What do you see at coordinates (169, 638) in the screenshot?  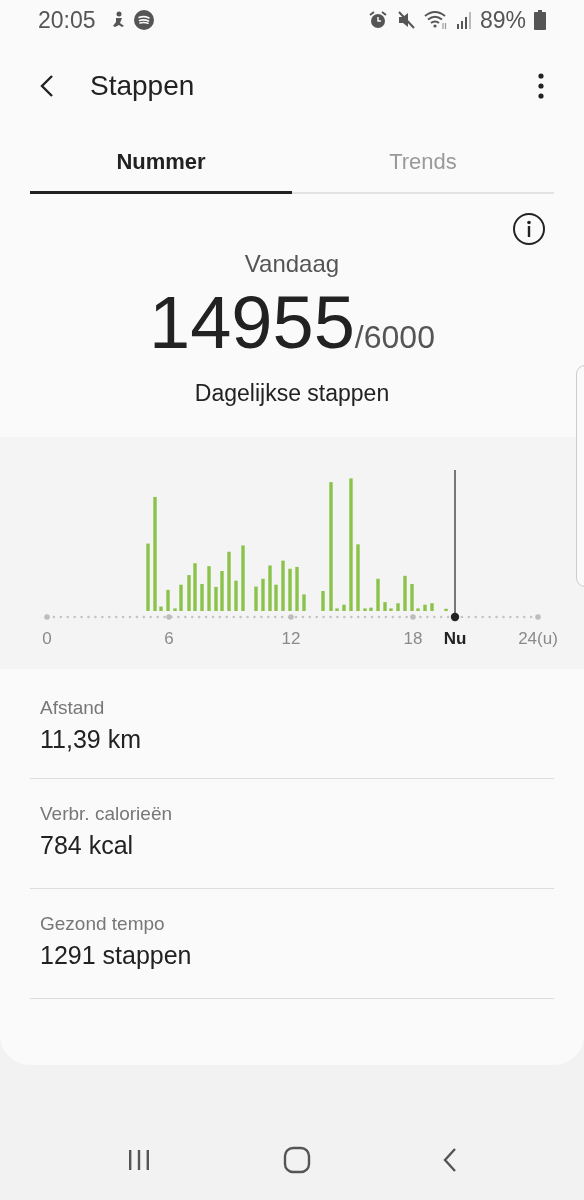 I see `axis-label: 6` at bounding box center [169, 638].